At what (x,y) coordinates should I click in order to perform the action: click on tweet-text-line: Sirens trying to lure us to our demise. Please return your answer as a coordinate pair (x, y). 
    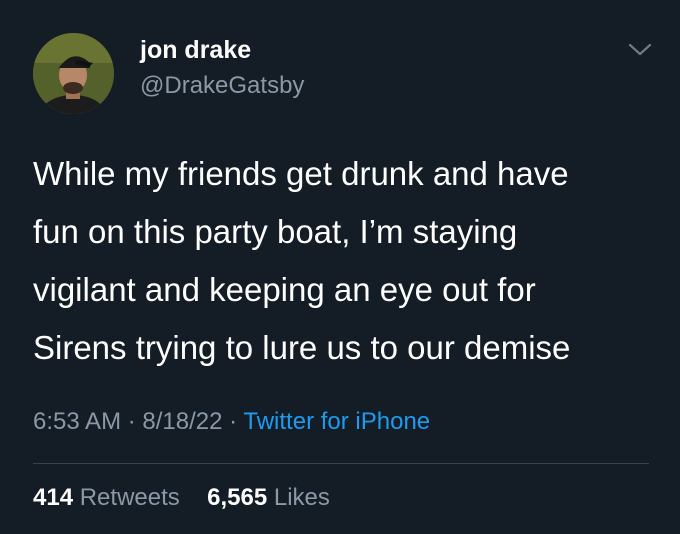
    Looking at the image, I should click on (302, 347).